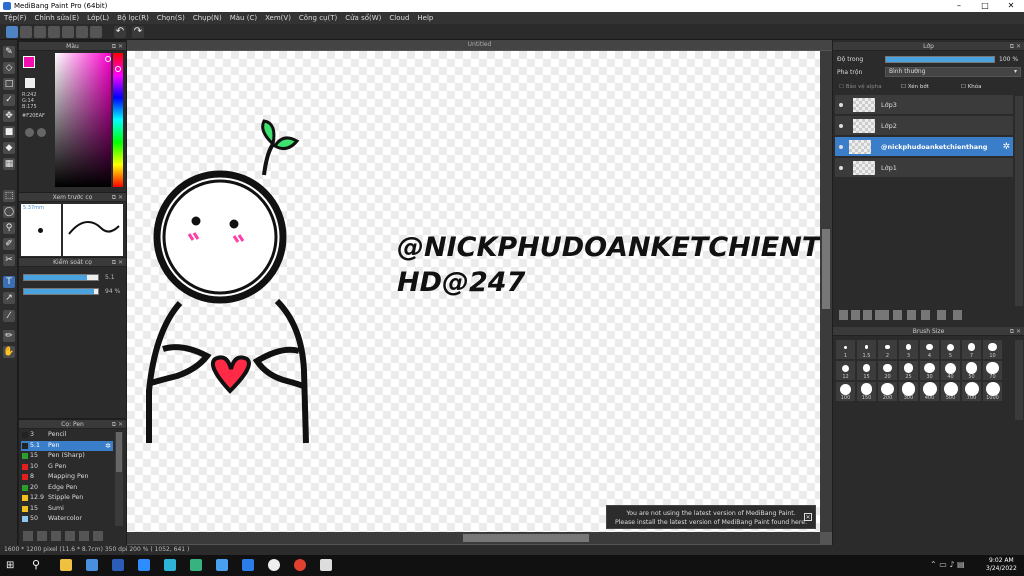  What do you see at coordinates (9, 282) in the screenshot?
I see `text-tool-icon: T` at bounding box center [9, 282].